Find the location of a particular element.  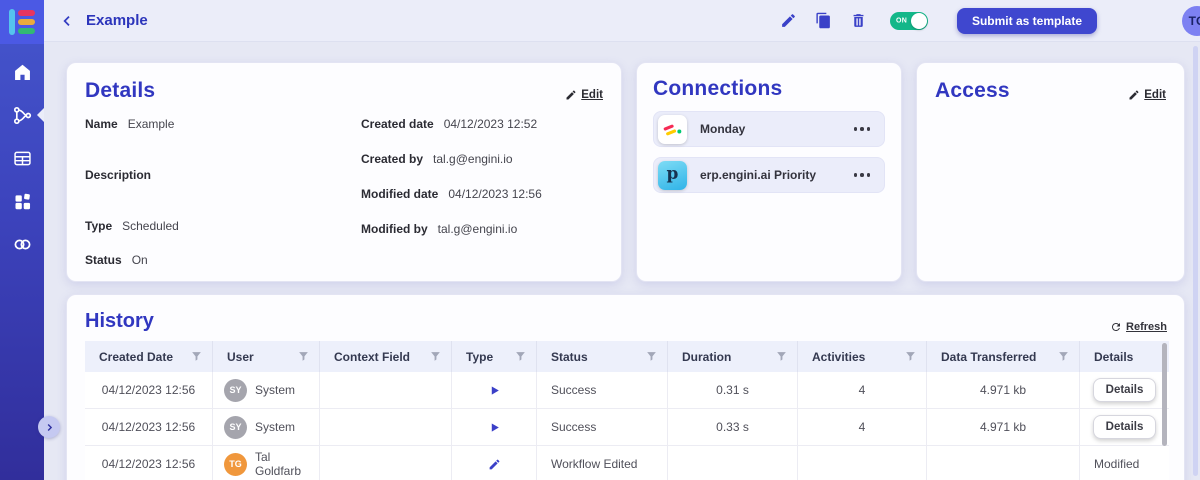

monday-logo is located at coordinates (672, 129).